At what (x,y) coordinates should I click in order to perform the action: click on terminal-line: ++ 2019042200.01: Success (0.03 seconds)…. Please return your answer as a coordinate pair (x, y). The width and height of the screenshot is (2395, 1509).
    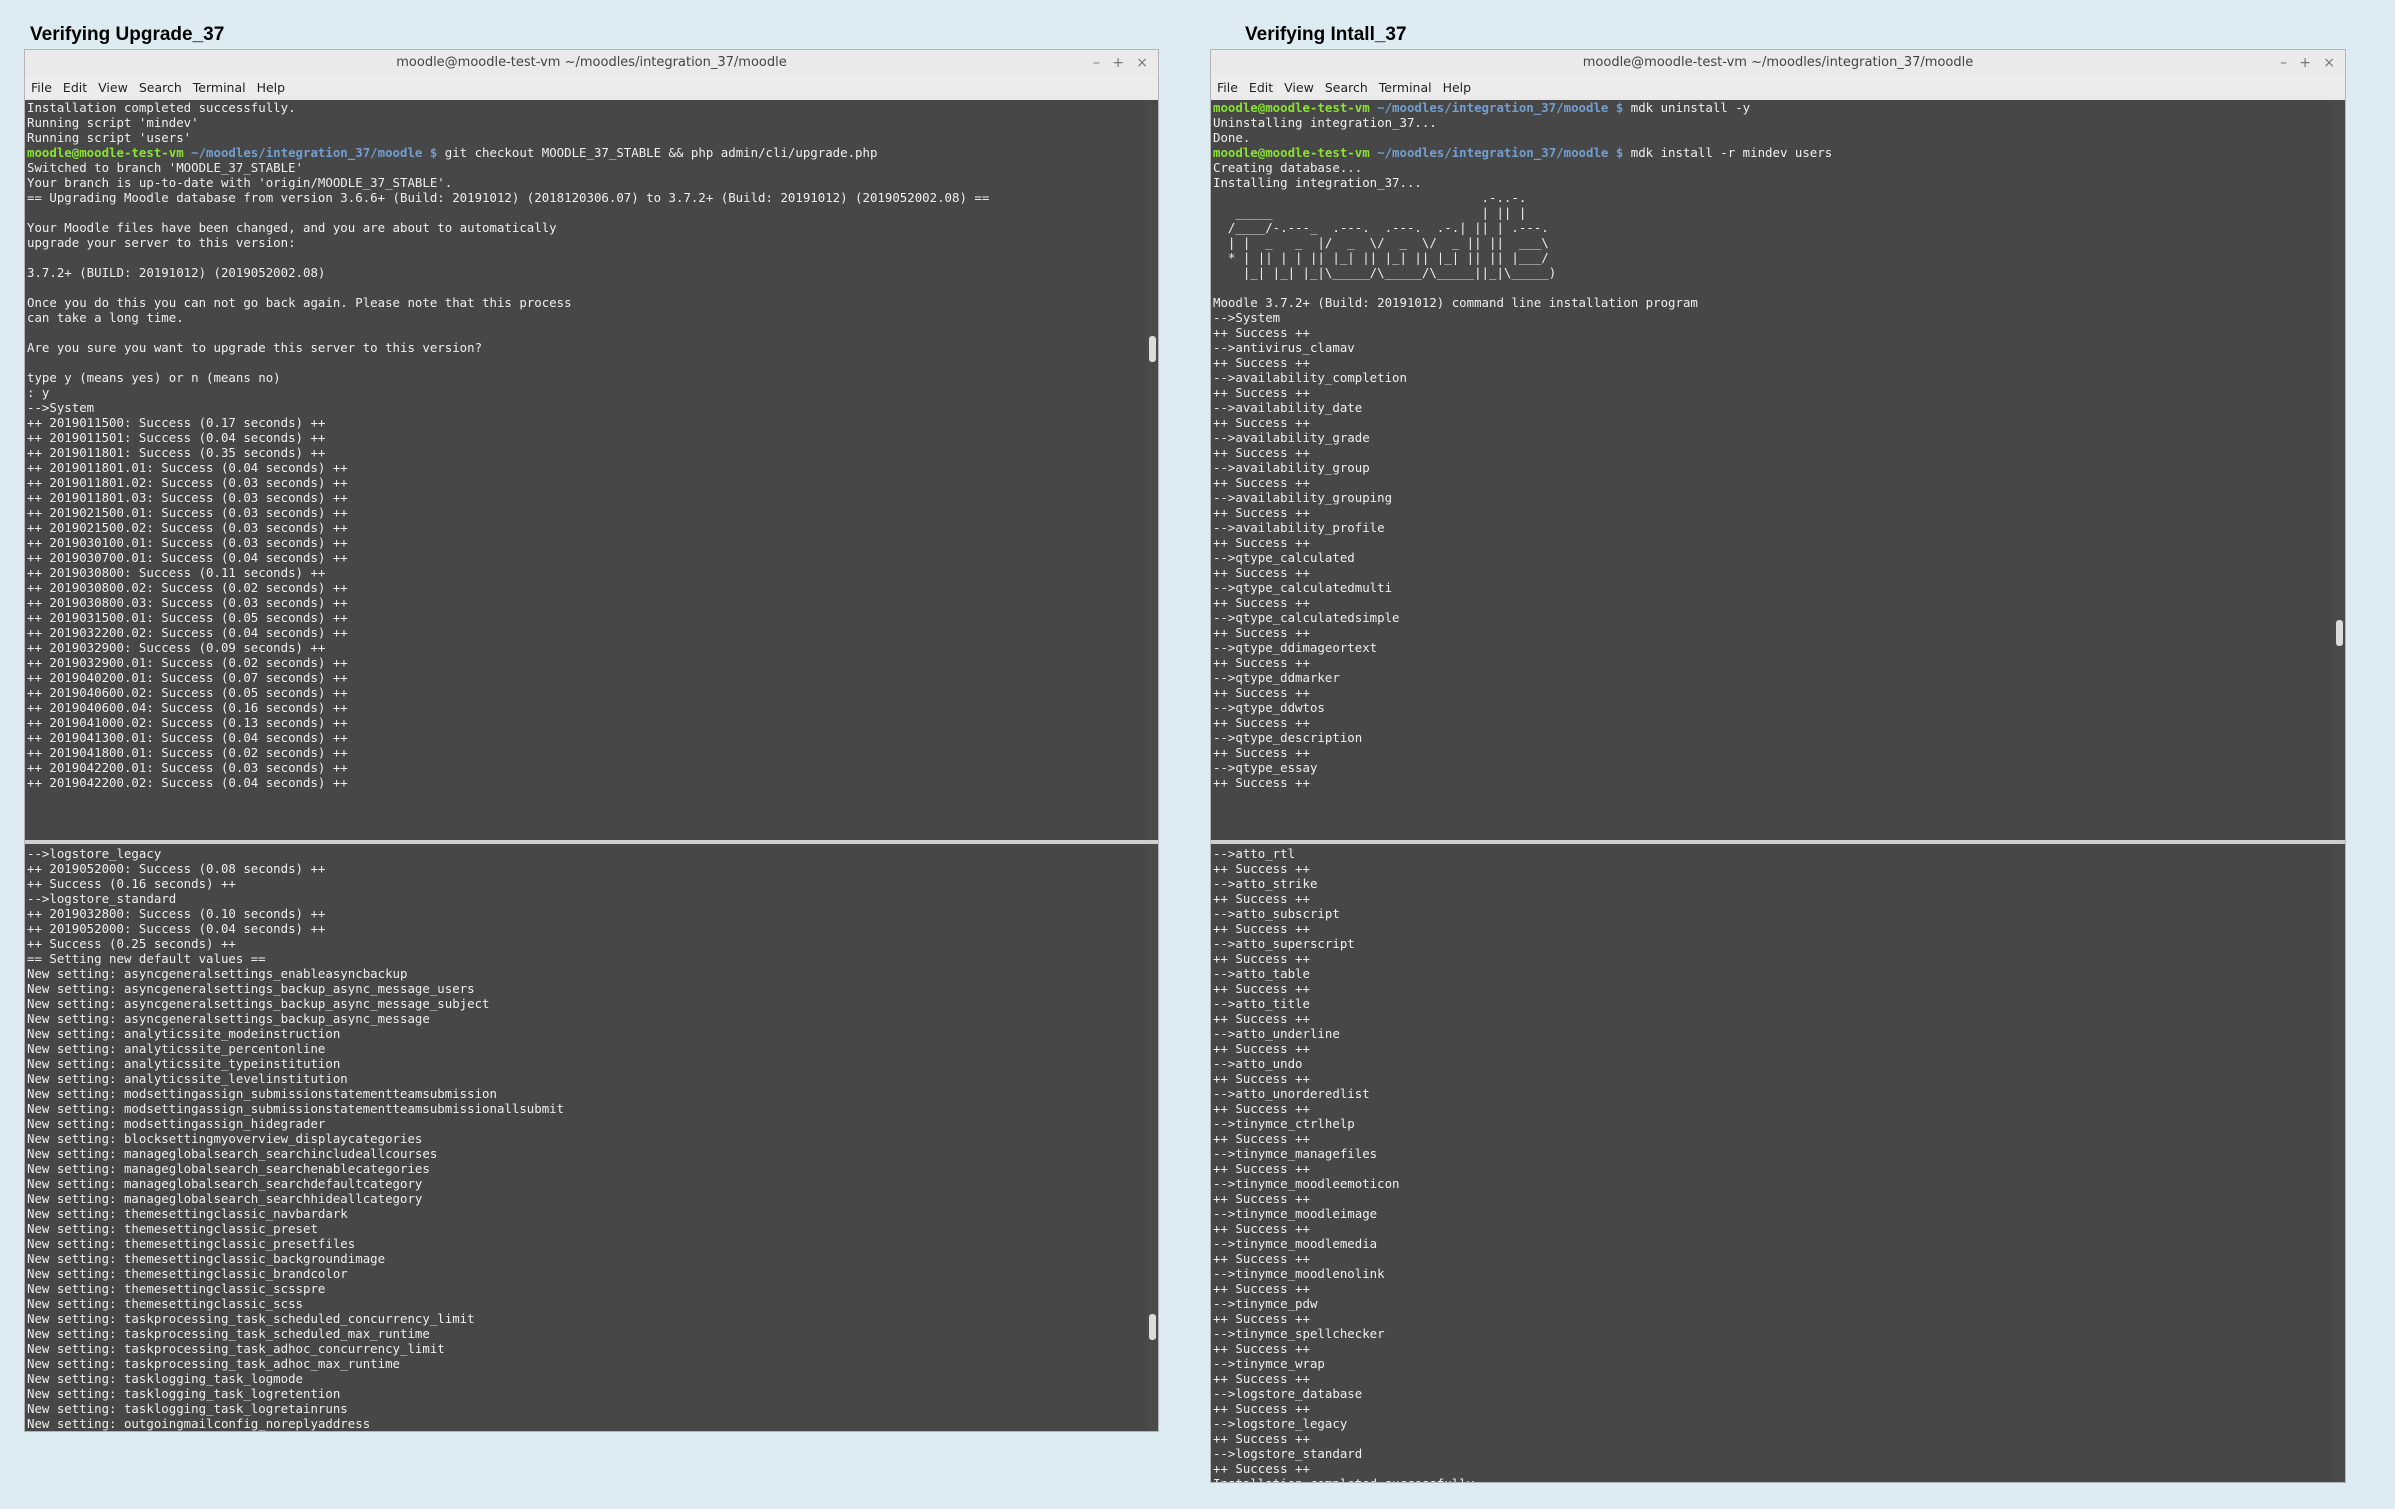
    Looking at the image, I should click on (187, 767).